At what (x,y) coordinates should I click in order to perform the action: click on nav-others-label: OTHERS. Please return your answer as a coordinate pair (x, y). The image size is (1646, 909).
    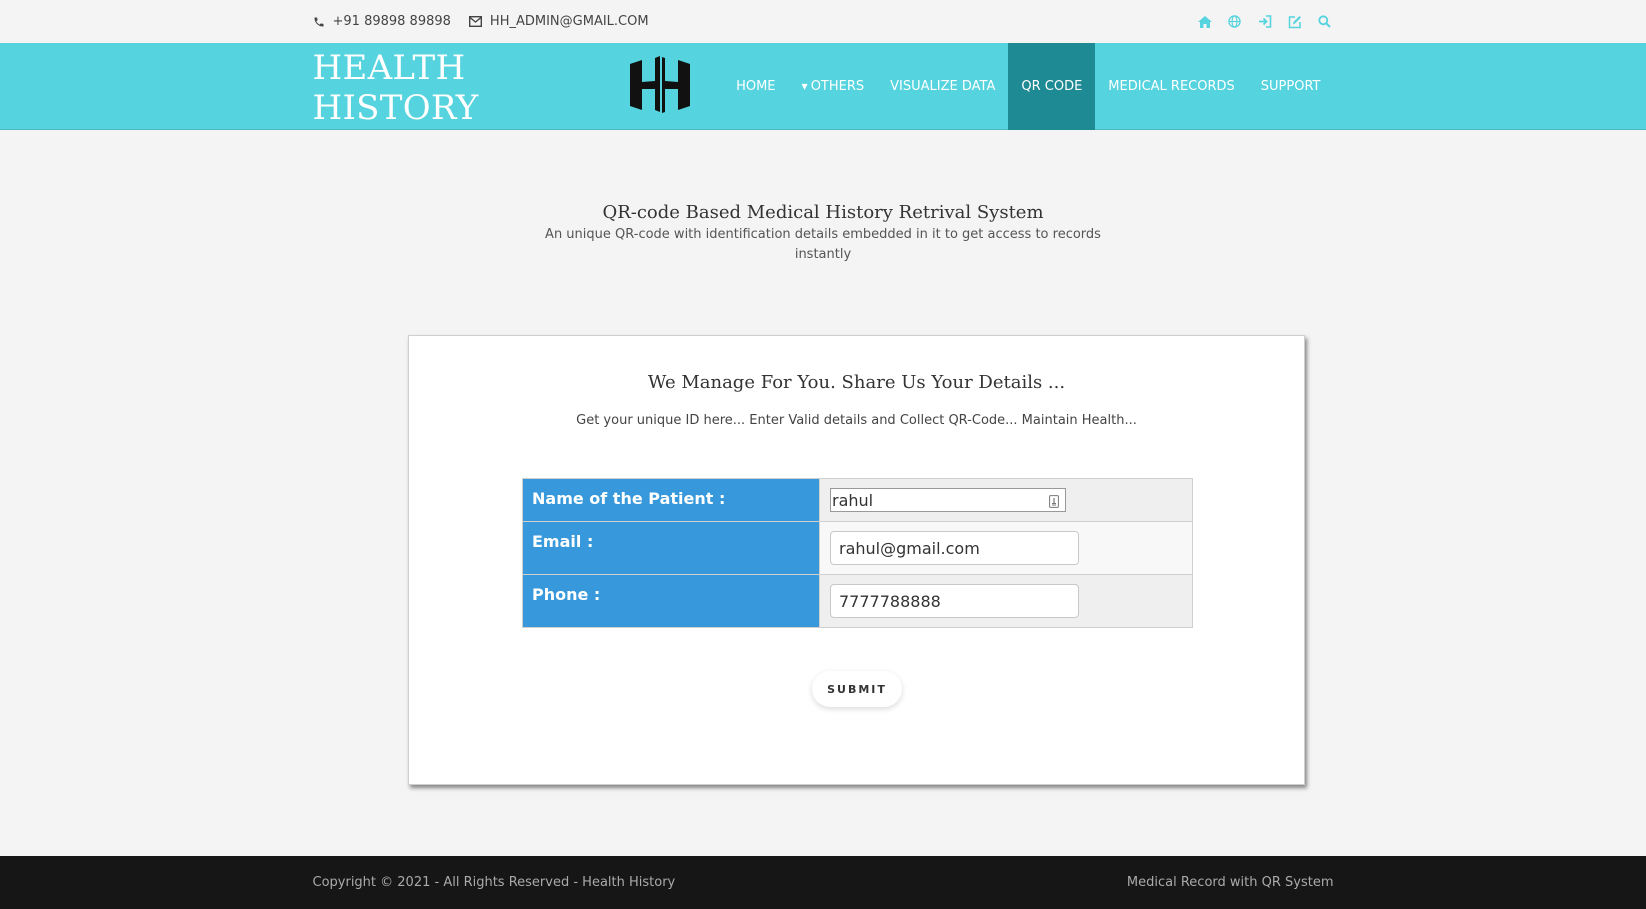
    Looking at the image, I should click on (837, 86).